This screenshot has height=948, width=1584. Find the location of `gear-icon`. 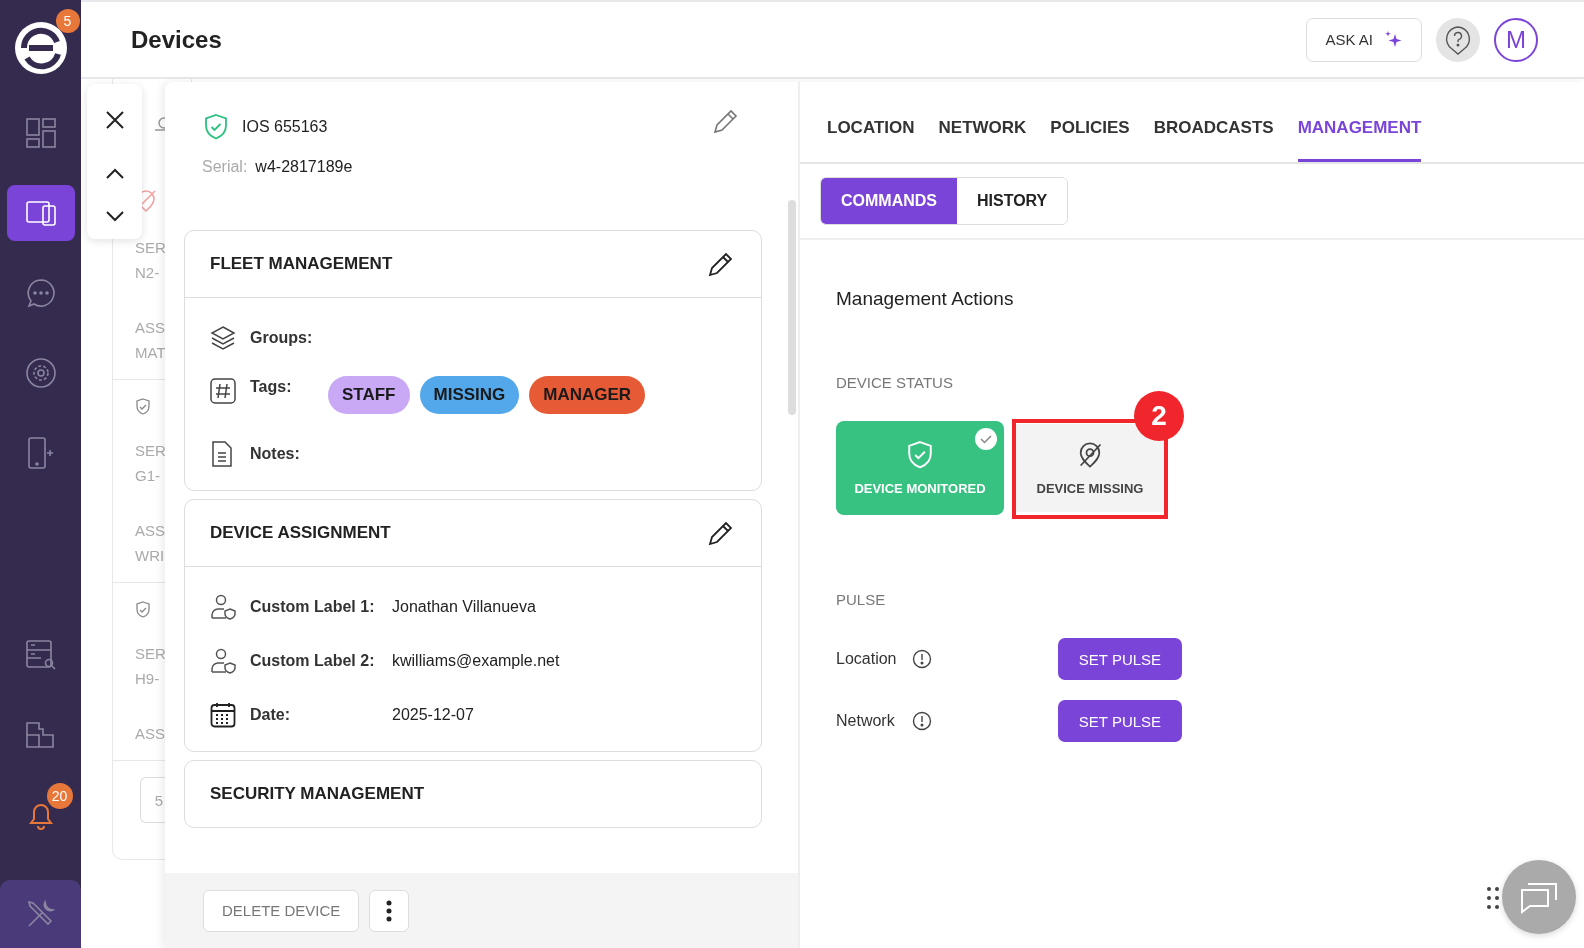

gear-icon is located at coordinates (40, 373).